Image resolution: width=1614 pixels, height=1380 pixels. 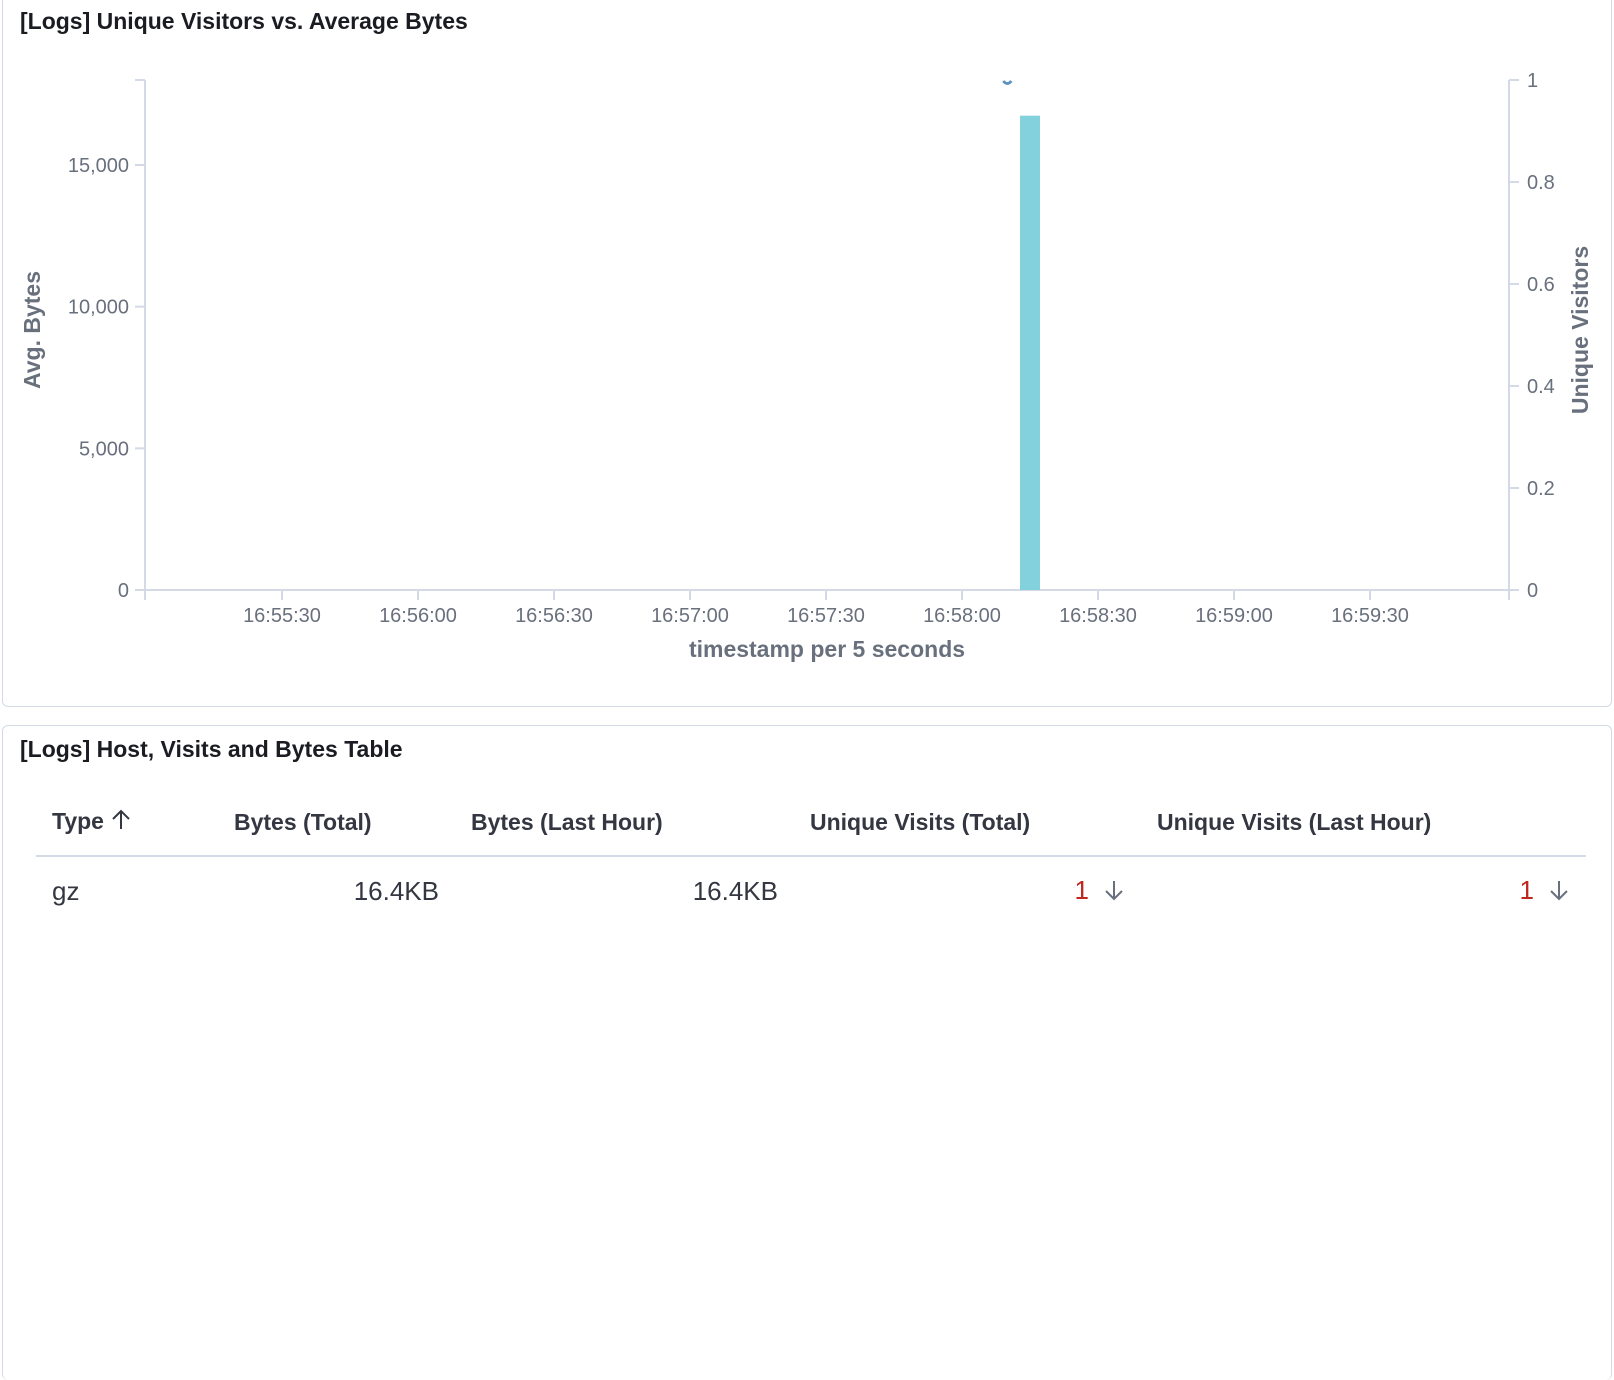 What do you see at coordinates (98, 166) in the screenshot?
I see `left-axis-tick-label: 15,000` at bounding box center [98, 166].